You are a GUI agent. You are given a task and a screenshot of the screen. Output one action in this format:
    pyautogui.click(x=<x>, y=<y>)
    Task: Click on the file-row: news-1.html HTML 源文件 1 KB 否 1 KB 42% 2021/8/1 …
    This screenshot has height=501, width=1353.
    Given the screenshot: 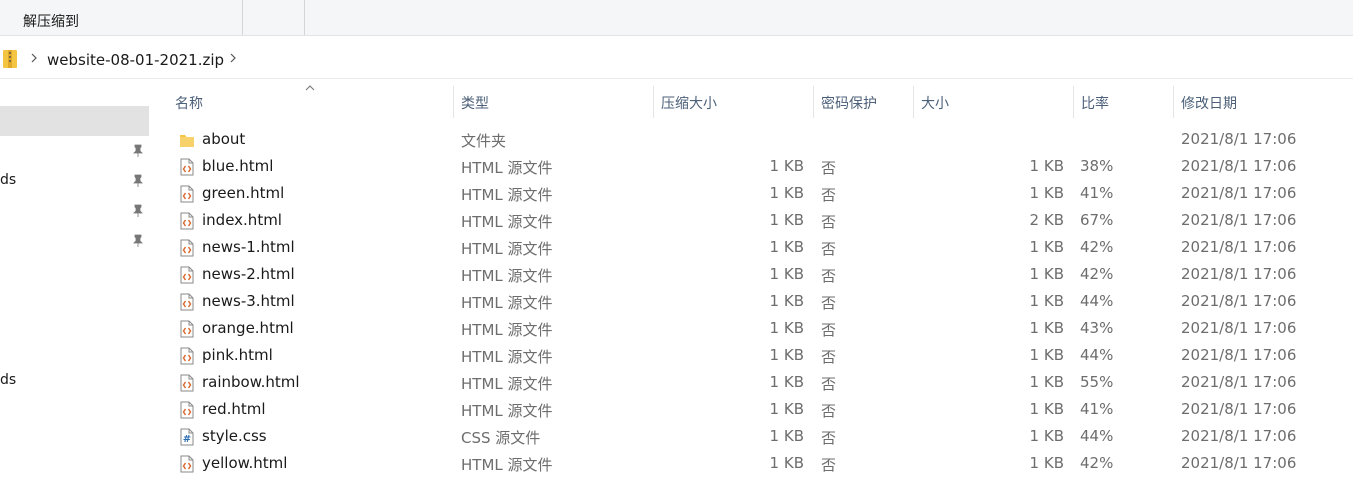 What is the action you would take?
    pyautogui.click(x=761, y=247)
    